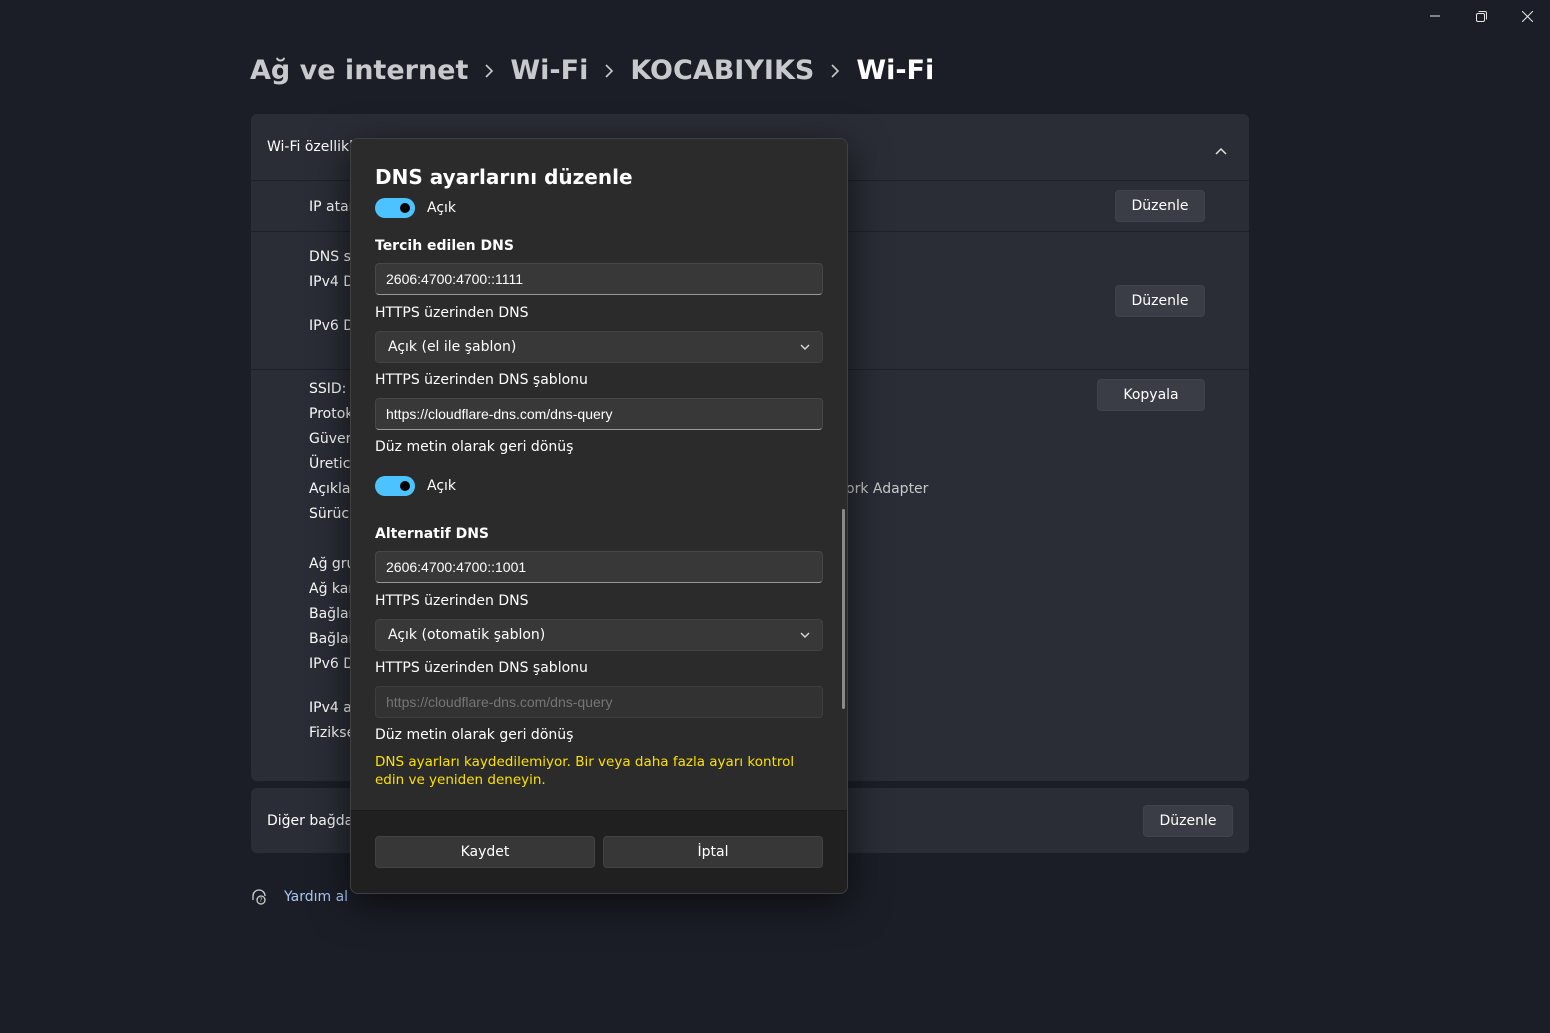 The image size is (1550, 1033). What do you see at coordinates (599, 347) in the screenshot?
I see `preferred-https-select: Açık (el ile şablon)` at bounding box center [599, 347].